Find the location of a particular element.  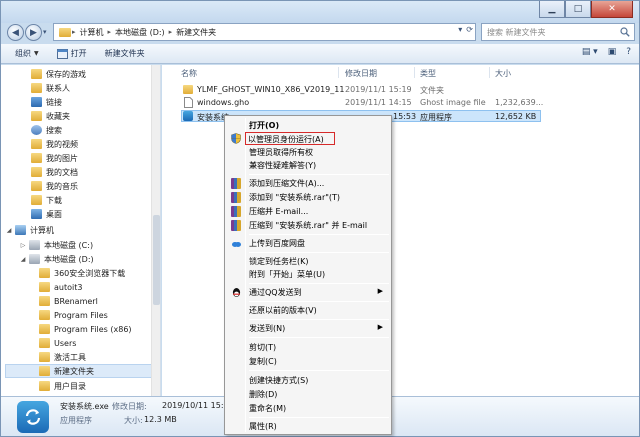

sidebar-item-user-directory: 用户目录 is located at coordinates (62, 386).